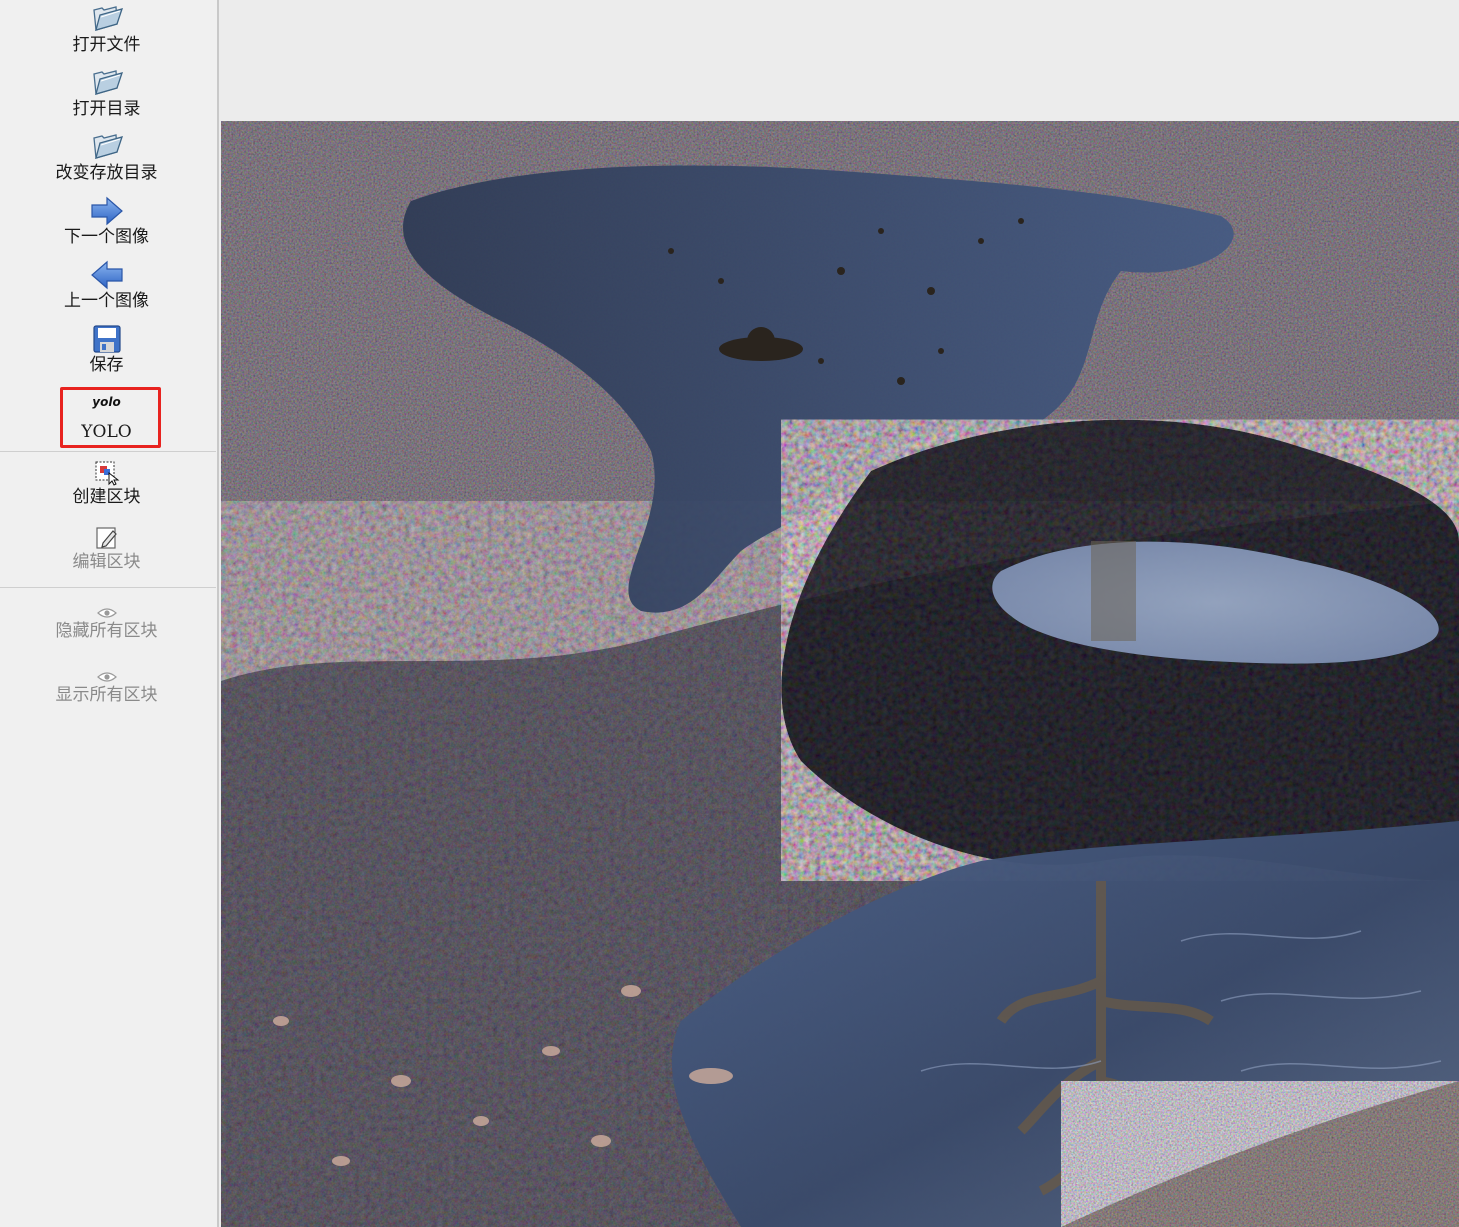  I want to click on yolo-label: YOLO, so click(106, 432).